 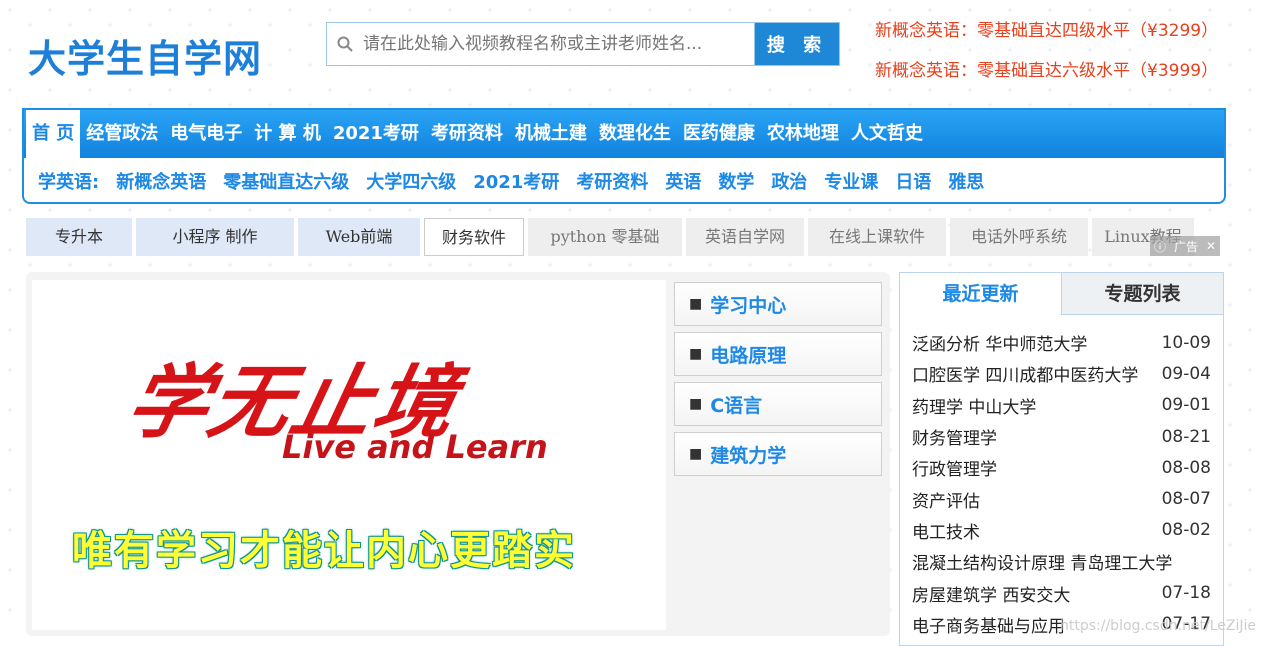 What do you see at coordinates (778, 304) in the screenshot?
I see `quick-link-study-center: ■ 学习中心` at bounding box center [778, 304].